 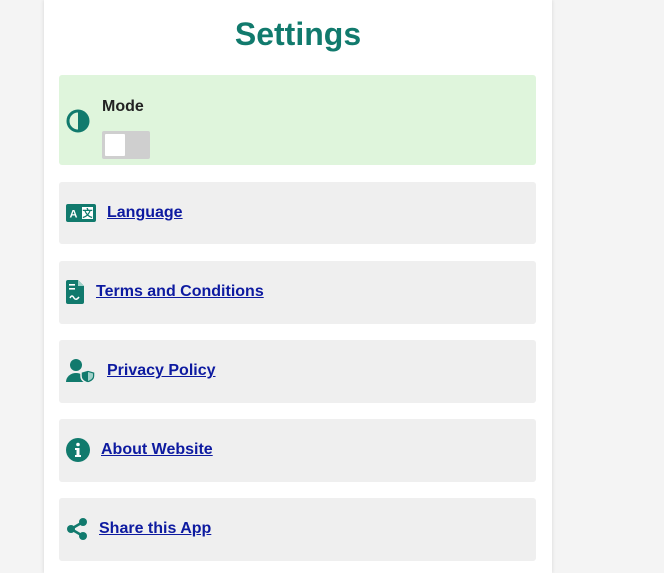 I want to click on contrast-icon, so click(x=78, y=121).